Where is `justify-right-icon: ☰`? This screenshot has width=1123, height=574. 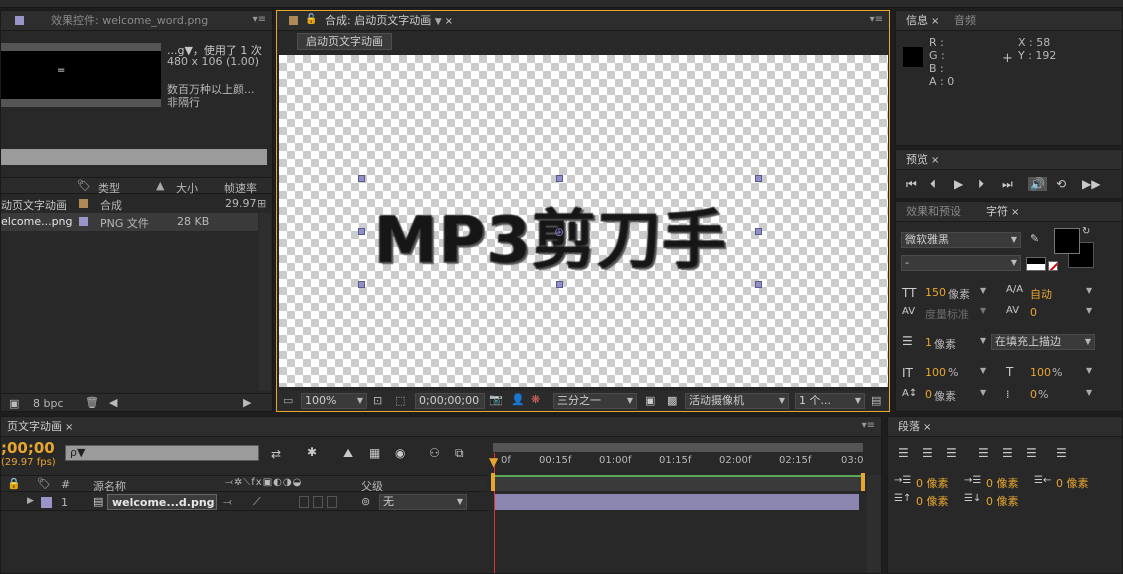 justify-right-icon: ☰ is located at coordinates (1031, 453).